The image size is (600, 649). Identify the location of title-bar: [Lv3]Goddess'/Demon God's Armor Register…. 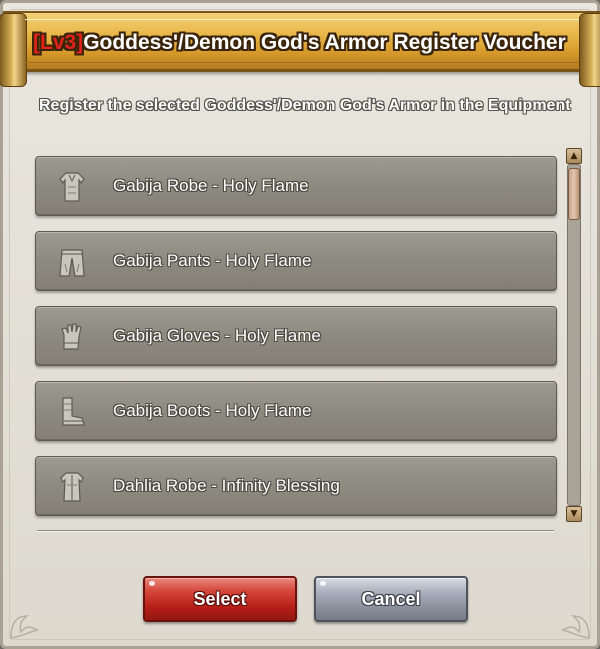
(300, 49).